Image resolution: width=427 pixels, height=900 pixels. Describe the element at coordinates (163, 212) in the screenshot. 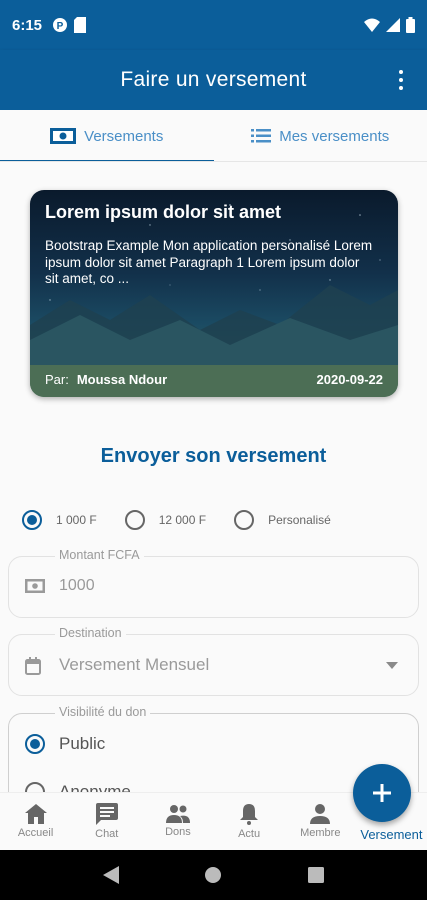

I see `card-title: Lorem ipsum dolor sit amet` at that location.